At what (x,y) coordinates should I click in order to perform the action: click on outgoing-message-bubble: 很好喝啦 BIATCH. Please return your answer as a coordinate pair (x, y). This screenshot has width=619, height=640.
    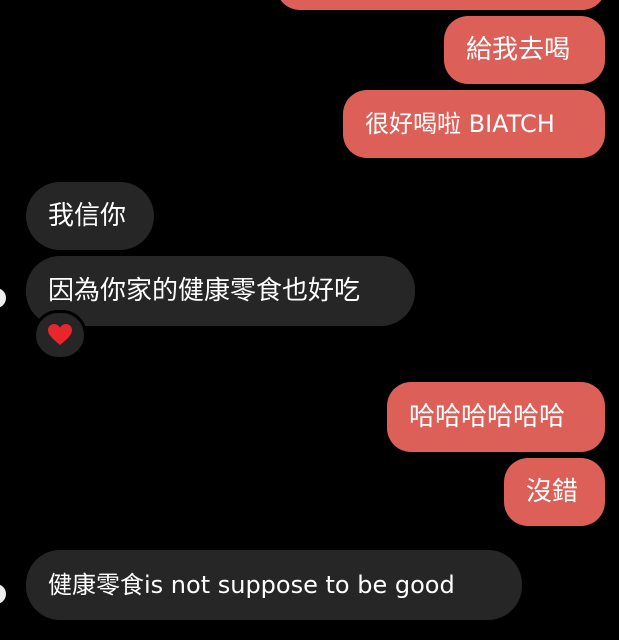
    Looking at the image, I should click on (474, 124).